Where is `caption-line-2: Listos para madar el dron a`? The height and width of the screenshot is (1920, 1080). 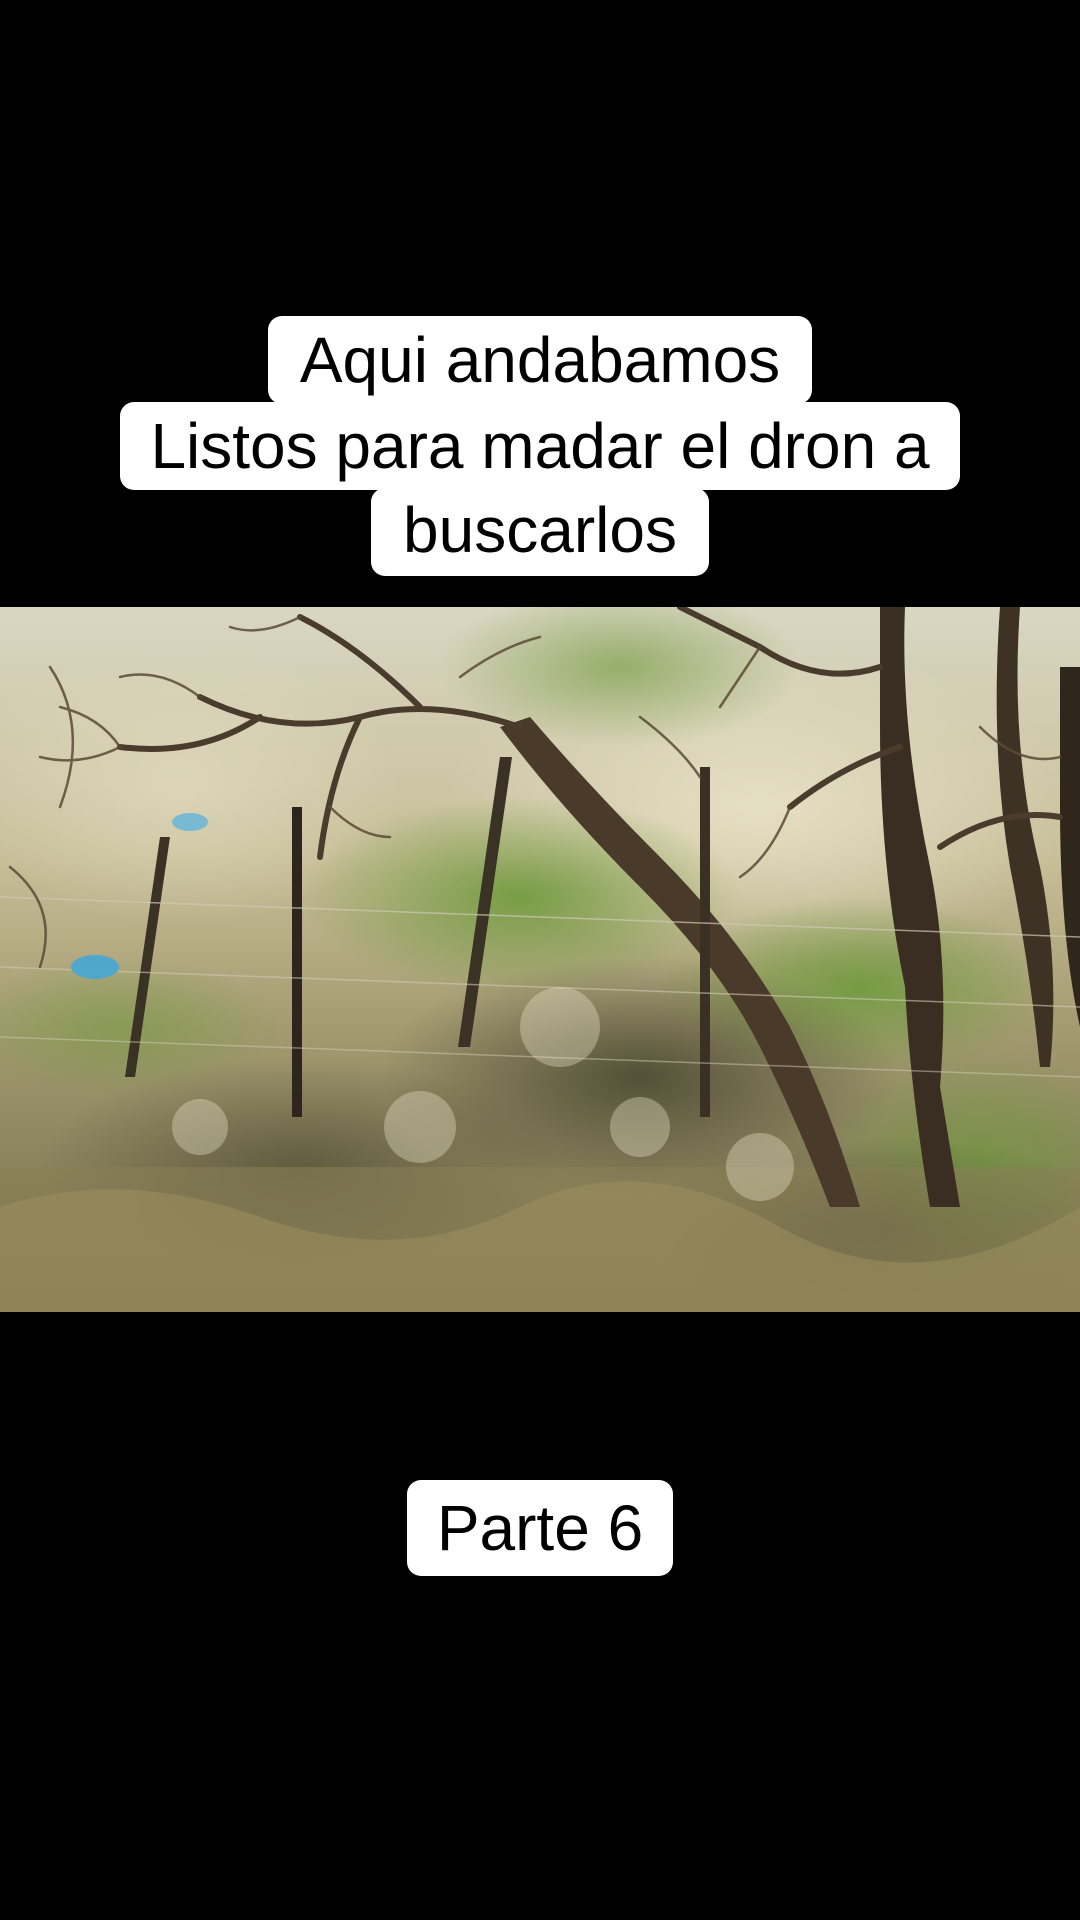
caption-line-2: Listos para madar el dron a is located at coordinates (540, 446).